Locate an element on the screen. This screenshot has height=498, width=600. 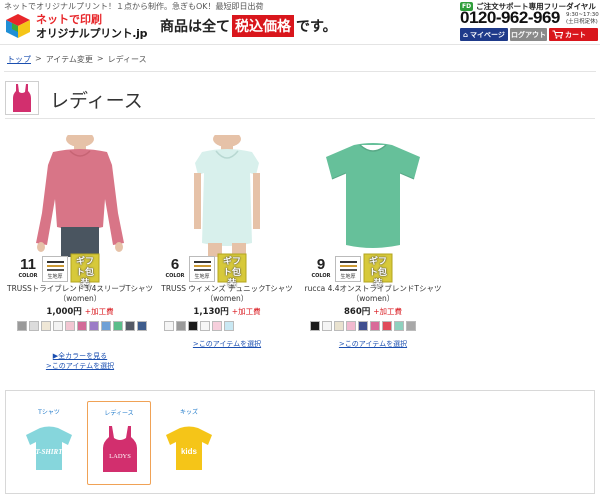
color-count-badge: 9 COLOR is located at coordinates (321, 269).